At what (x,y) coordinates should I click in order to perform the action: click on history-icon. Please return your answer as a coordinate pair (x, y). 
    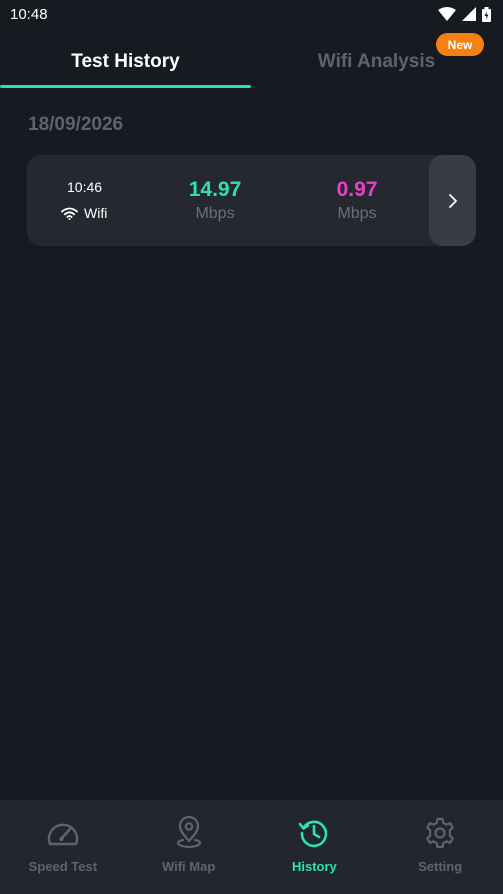
    Looking at the image, I should click on (314, 833).